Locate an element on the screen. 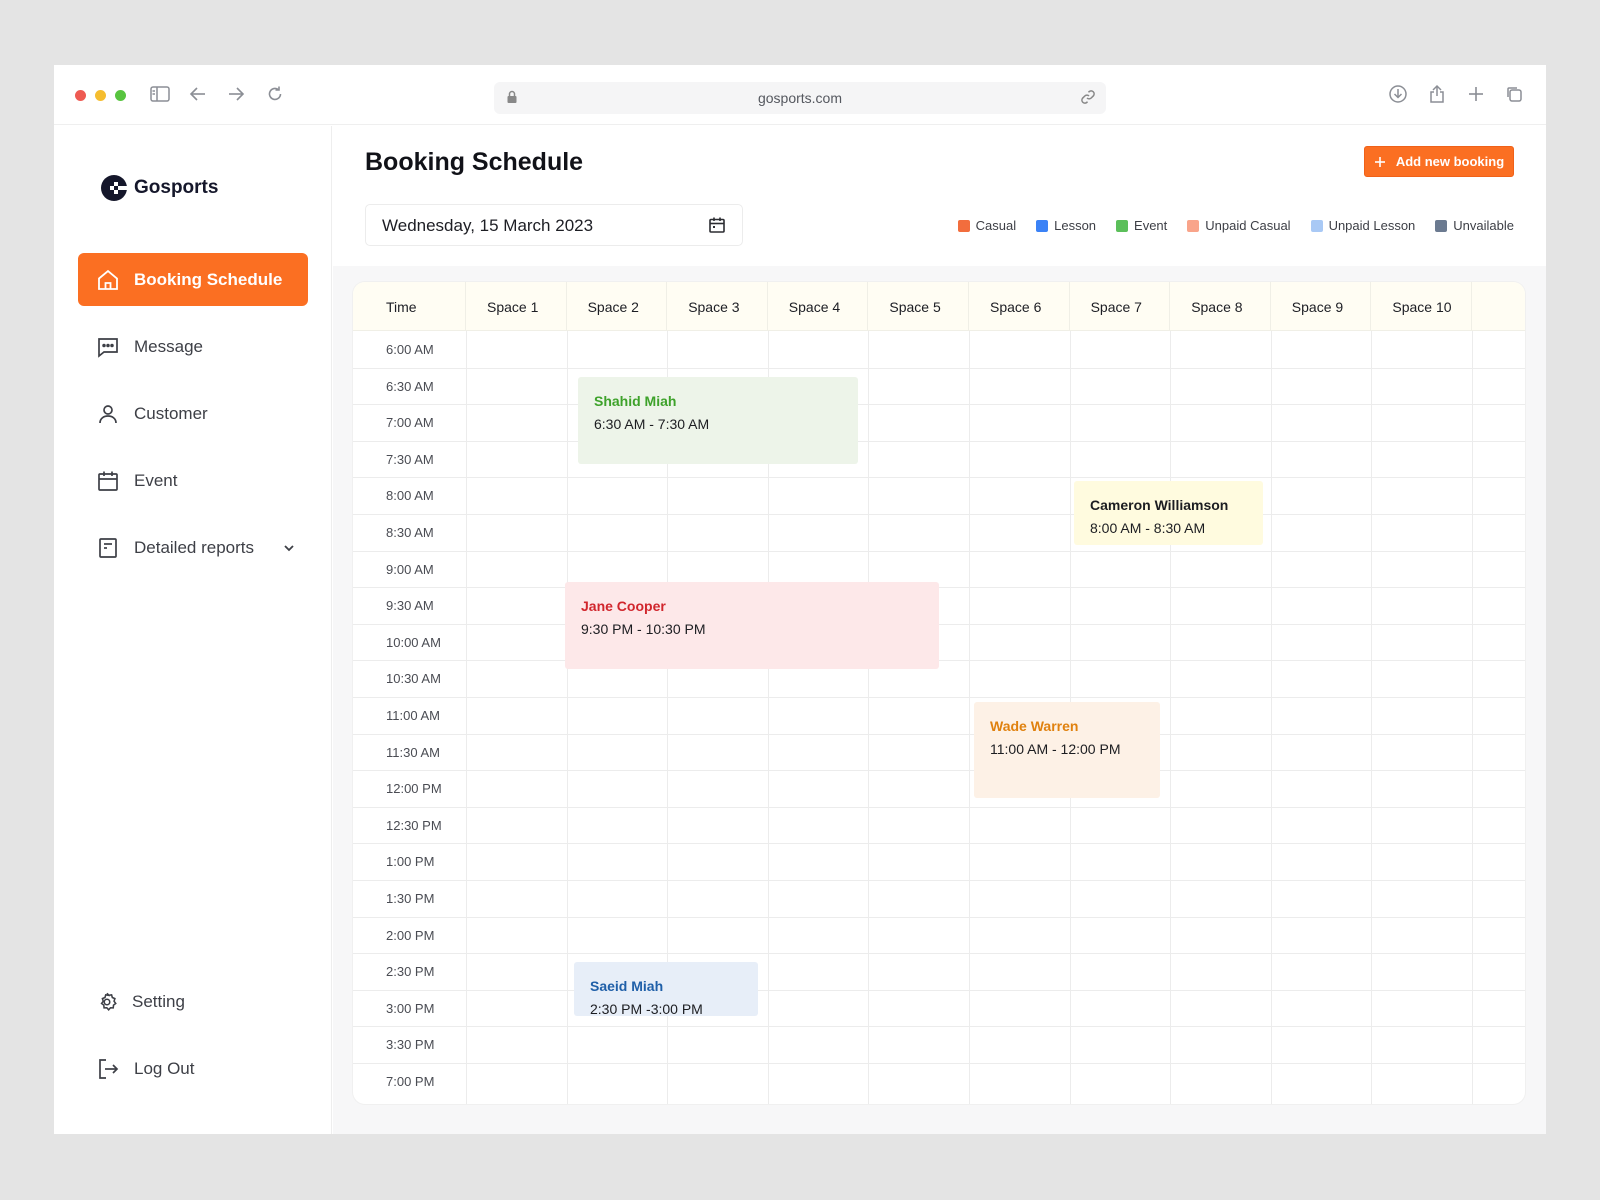  sidebar-item-logout: Log Out is located at coordinates (193, 1068).